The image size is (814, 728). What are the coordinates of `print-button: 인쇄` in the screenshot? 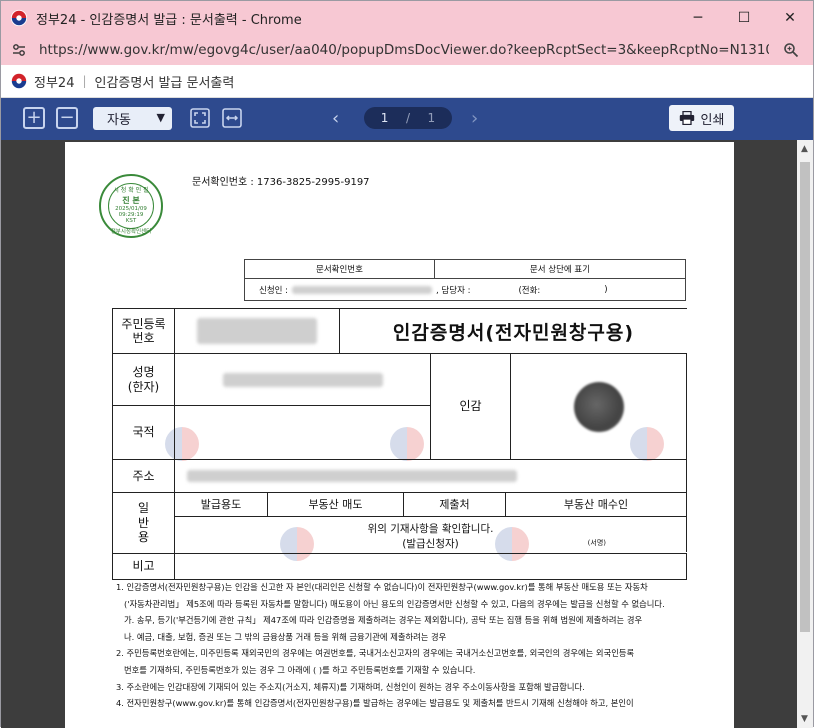 It's located at (701, 118).